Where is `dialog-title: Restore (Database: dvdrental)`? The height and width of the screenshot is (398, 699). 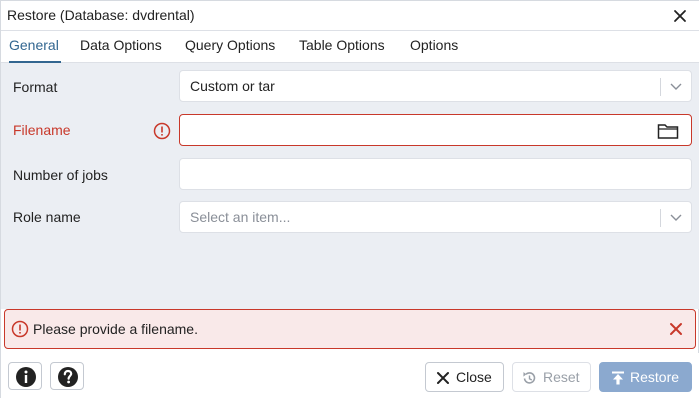 dialog-title: Restore (Database: dvdrental) is located at coordinates (101, 15).